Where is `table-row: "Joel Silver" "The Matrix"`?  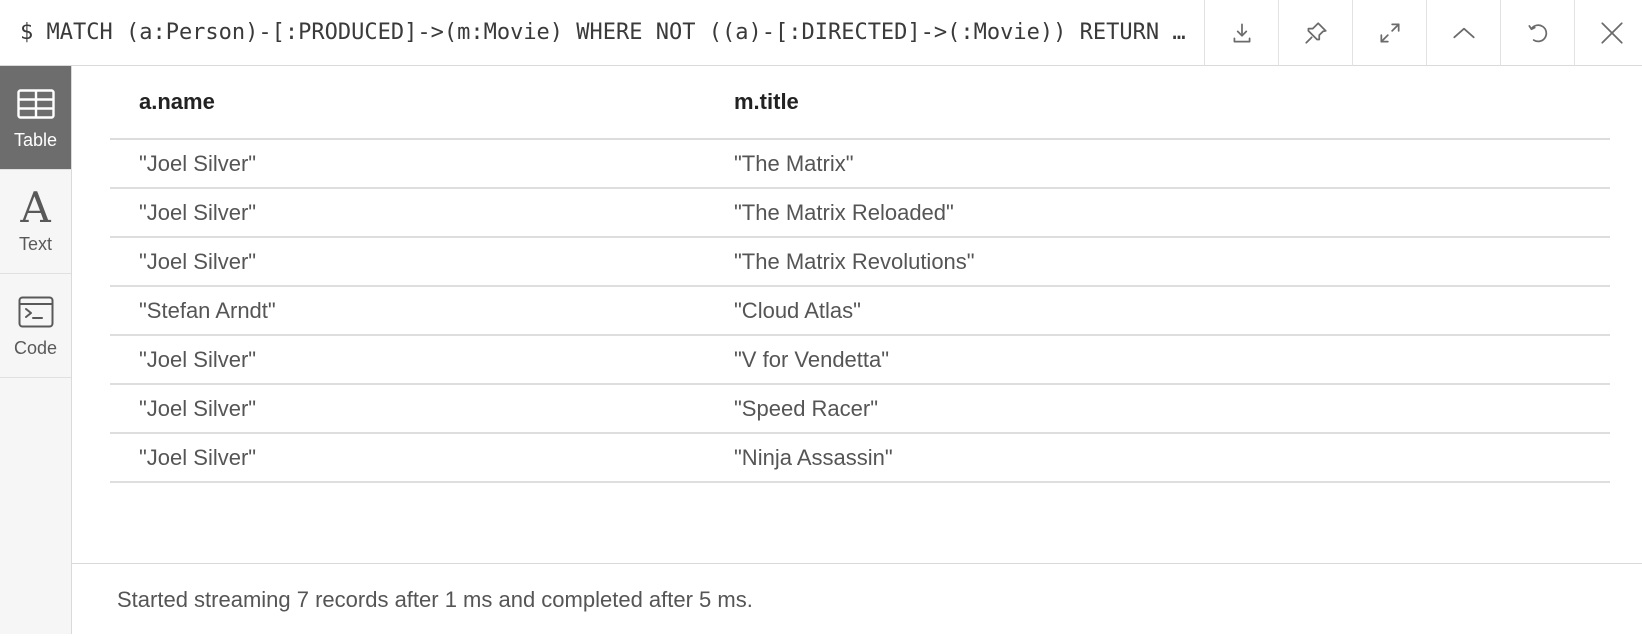 table-row: "Joel Silver" "The Matrix" is located at coordinates (860, 164).